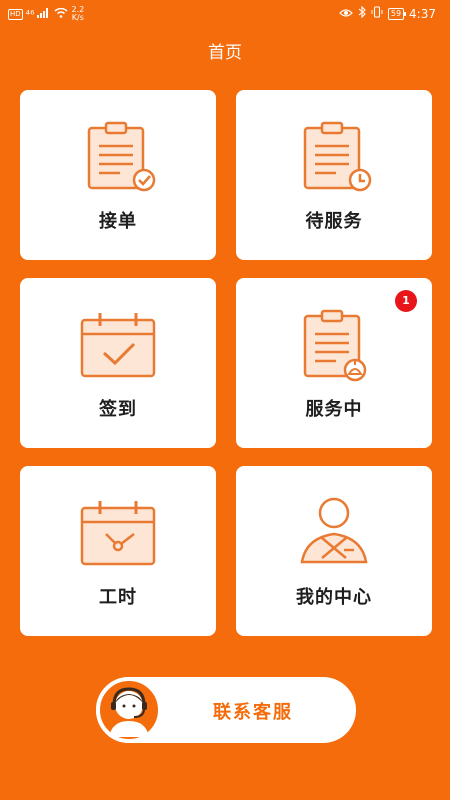  What do you see at coordinates (118, 597) in the screenshot?
I see `menu-label: 工时` at bounding box center [118, 597].